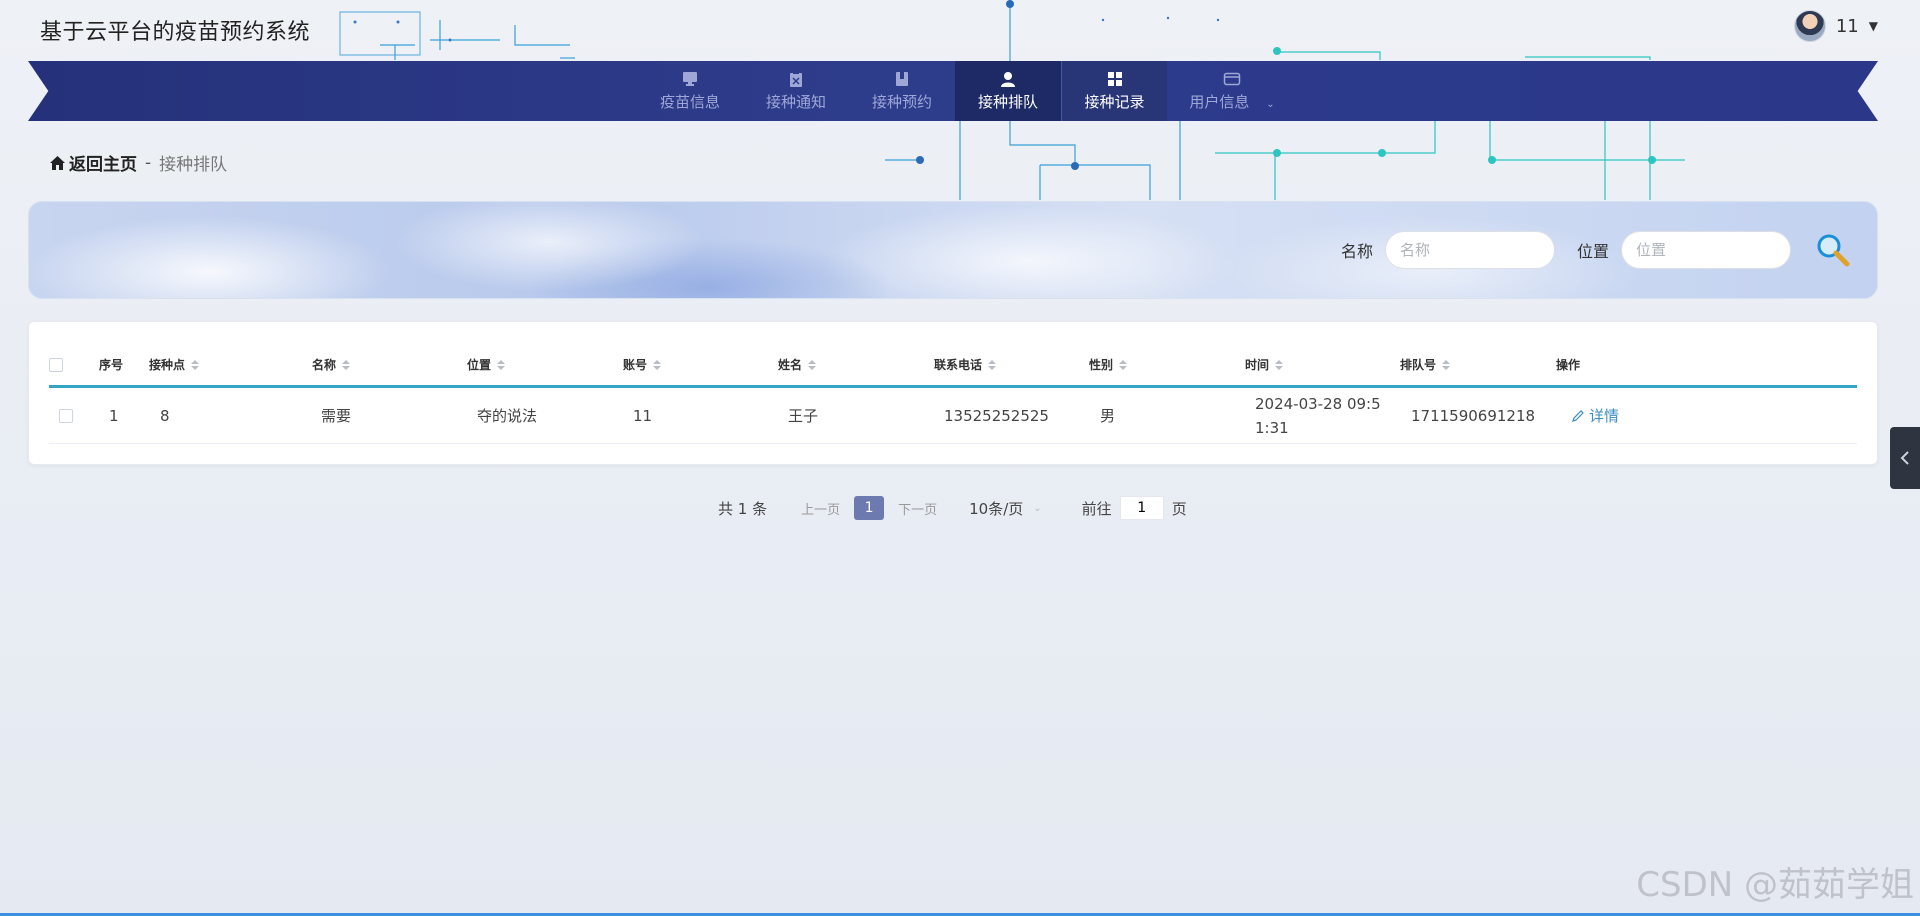 This screenshot has width=1920, height=916. Describe the element at coordinates (1232, 101) in the screenshot. I see `nav-label-with-dropdown: 用户信息 ⌄` at that location.